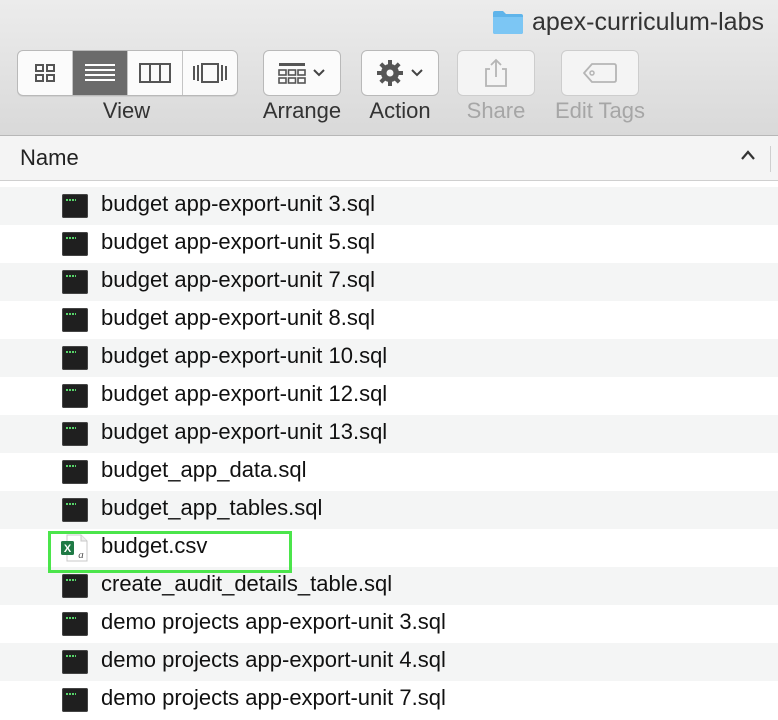 The width and height of the screenshot is (778, 720). Describe the element at coordinates (389, 244) in the screenshot. I see `file-row: budget app-export-unit 5.sql` at that location.